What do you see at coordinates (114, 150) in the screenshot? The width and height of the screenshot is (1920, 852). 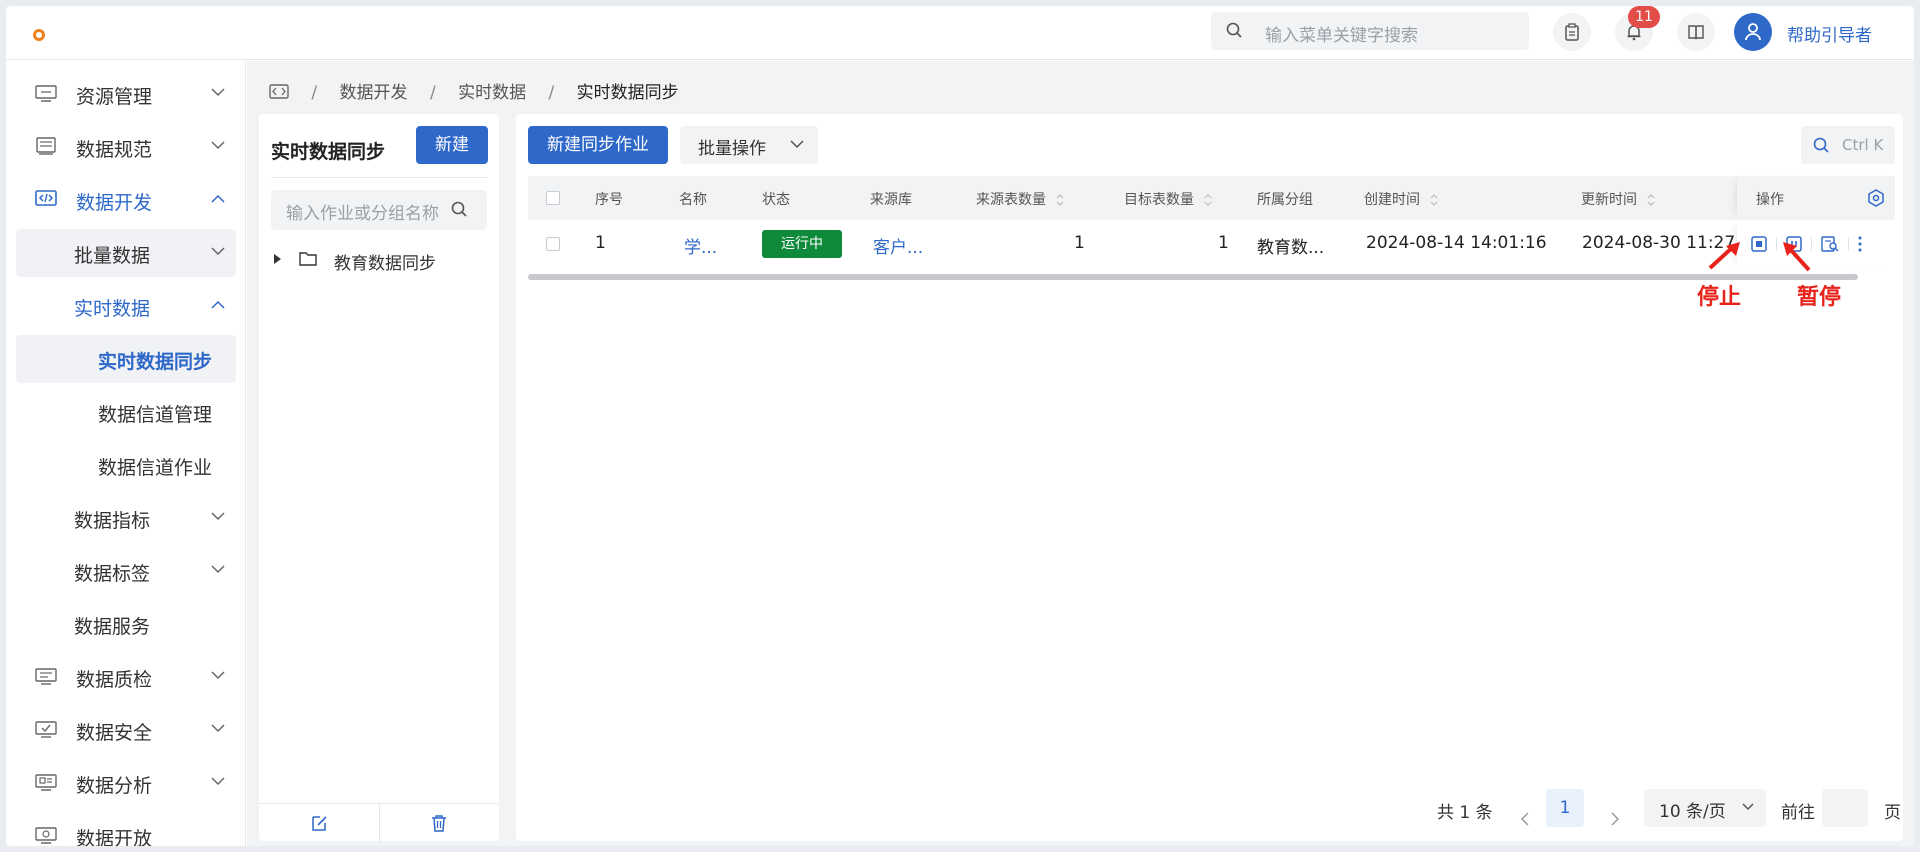 I see `sidebar-item-label: 数据规范` at bounding box center [114, 150].